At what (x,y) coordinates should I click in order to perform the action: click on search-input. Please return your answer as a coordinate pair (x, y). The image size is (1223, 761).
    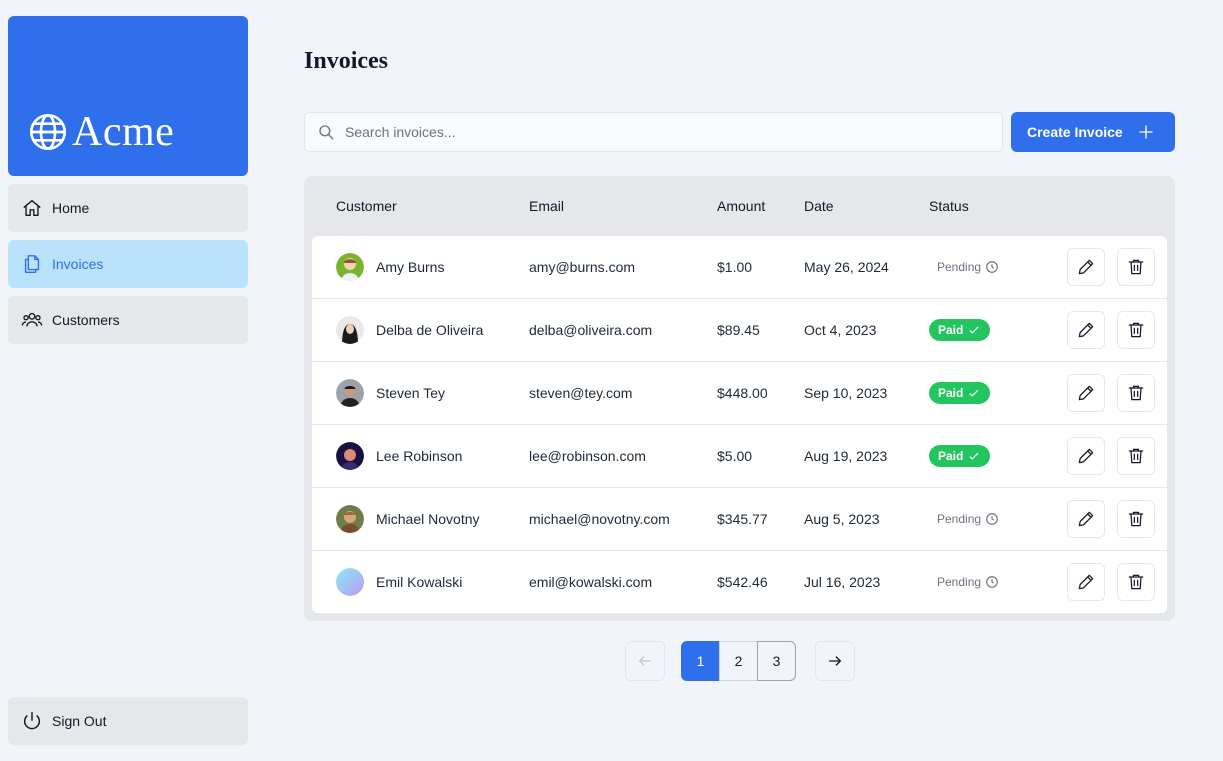
    Looking at the image, I should click on (645, 132).